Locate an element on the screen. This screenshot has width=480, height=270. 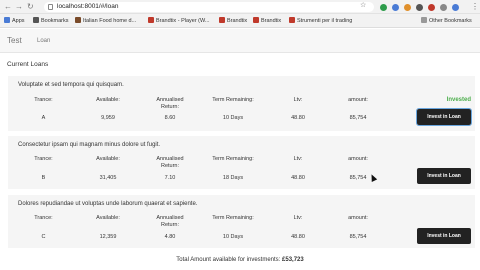
bookmark-apps: Apps is located at coordinates (14, 21).